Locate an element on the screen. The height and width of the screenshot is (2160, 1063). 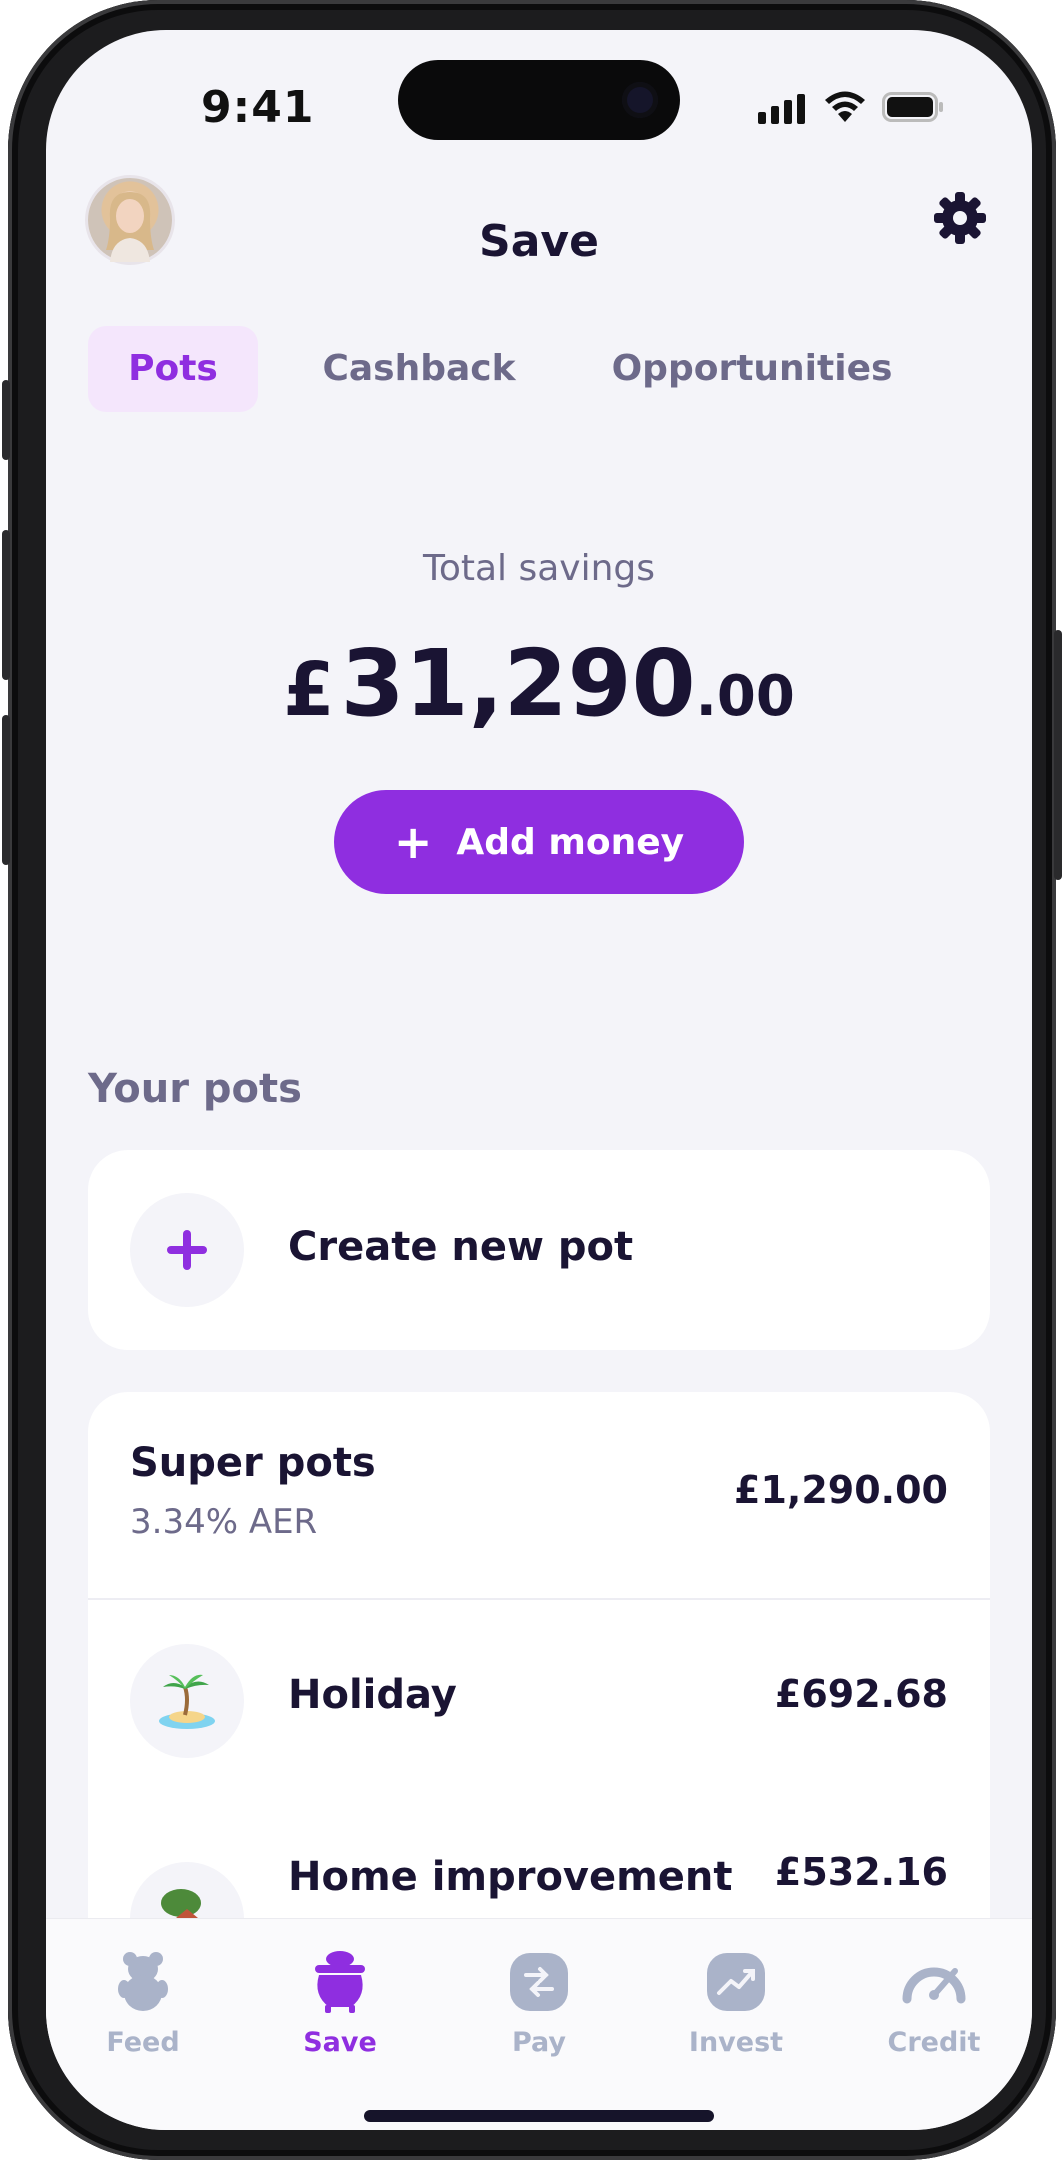
tabbar-item-save: Save is located at coordinates (340, 2003).